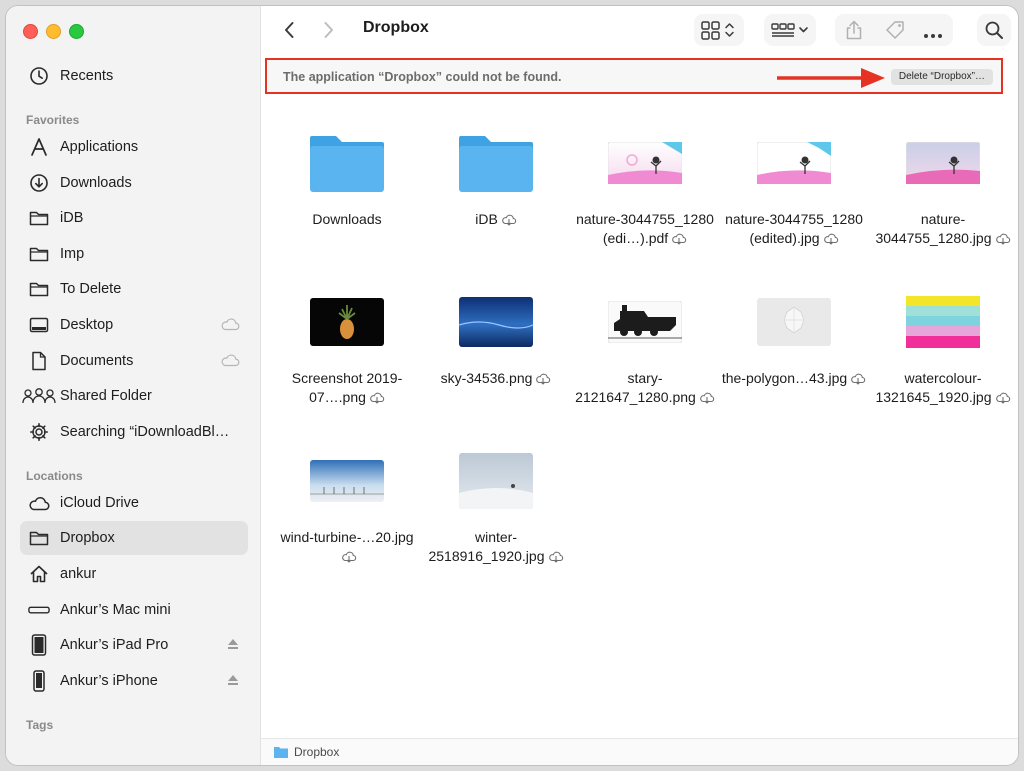 The image size is (1024, 771). What do you see at coordinates (78, 574) in the screenshot?
I see `sidebar-item-label: ankur` at bounding box center [78, 574].